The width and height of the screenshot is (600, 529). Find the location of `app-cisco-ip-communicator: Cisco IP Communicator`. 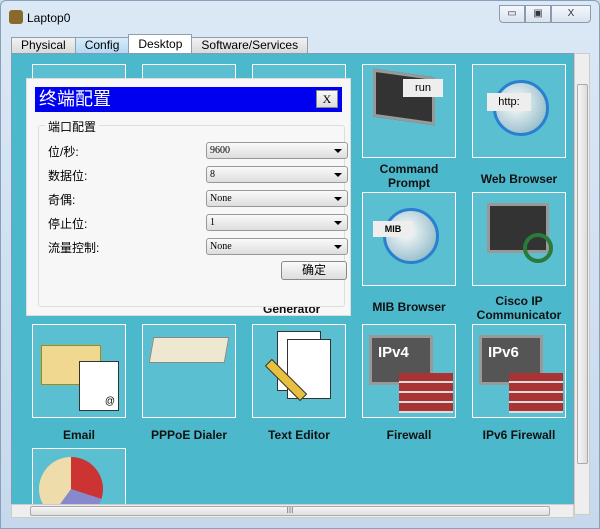

app-cisco-ip-communicator: Cisco IP Communicator is located at coordinates (519, 257).